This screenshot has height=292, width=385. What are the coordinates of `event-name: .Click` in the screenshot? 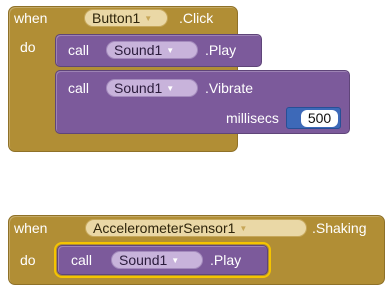 It's located at (196, 18).